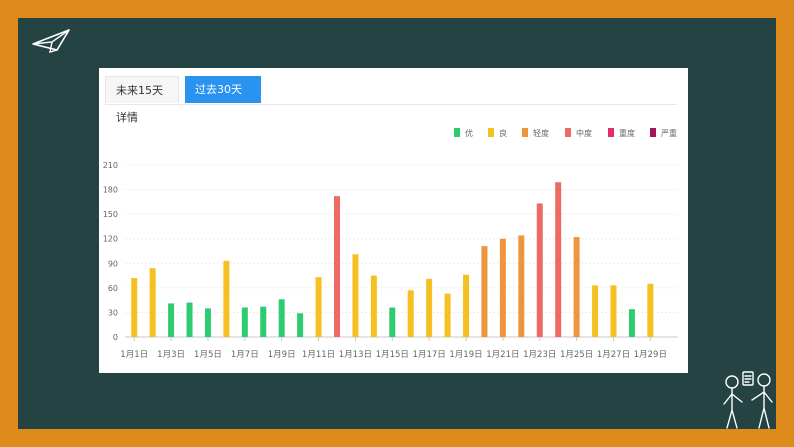 This screenshot has width=794, height=447. I want to click on y-tick-label: 180, so click(110, 190).